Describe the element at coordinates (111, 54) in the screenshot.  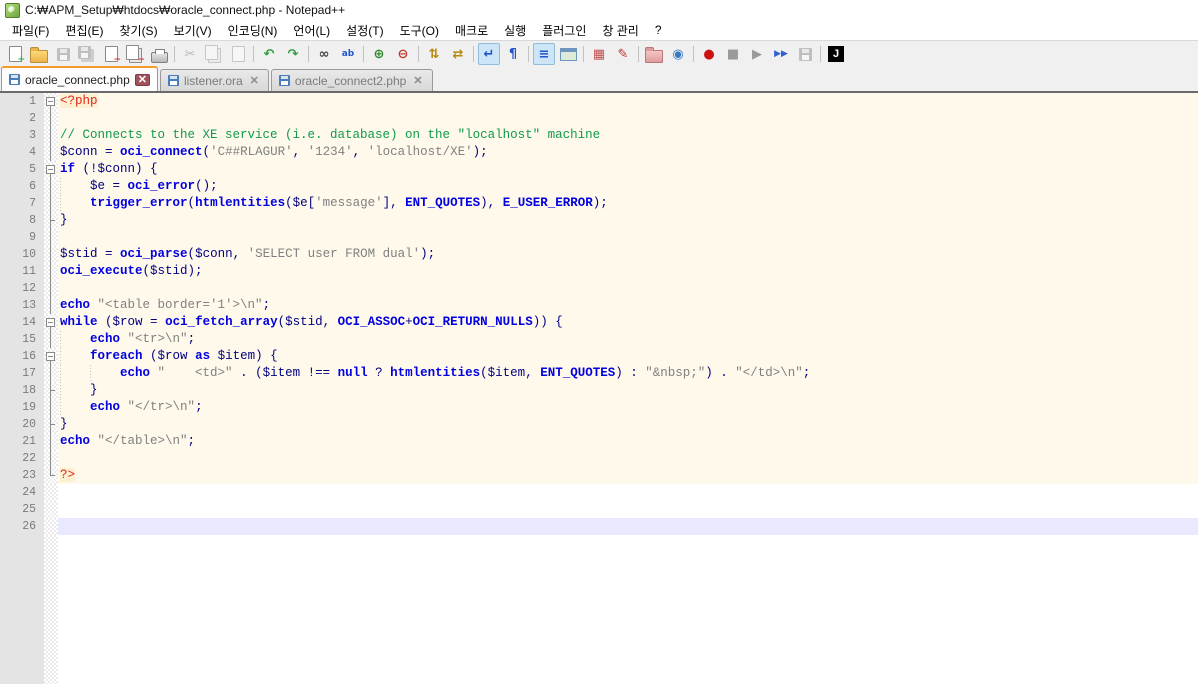
I see `close-file-icon: −` at that location.